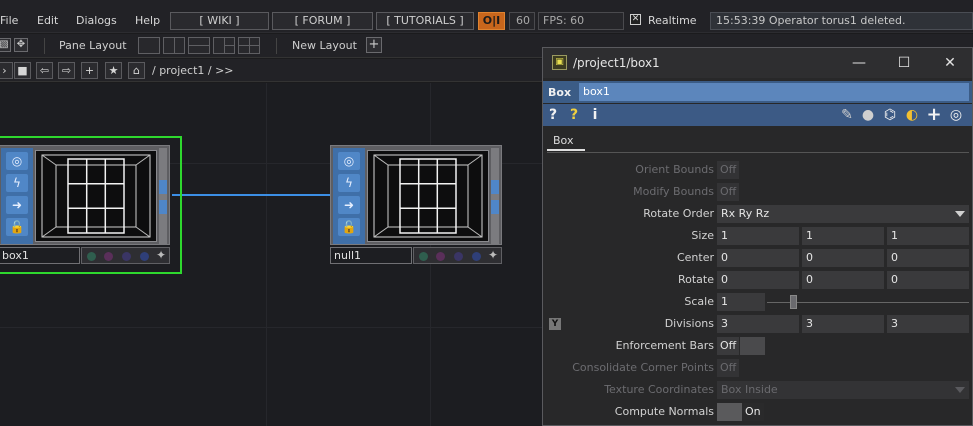 This screenshot has height=426, width=973. I want to click on compare-icon: ⌬, so click(890, 115).